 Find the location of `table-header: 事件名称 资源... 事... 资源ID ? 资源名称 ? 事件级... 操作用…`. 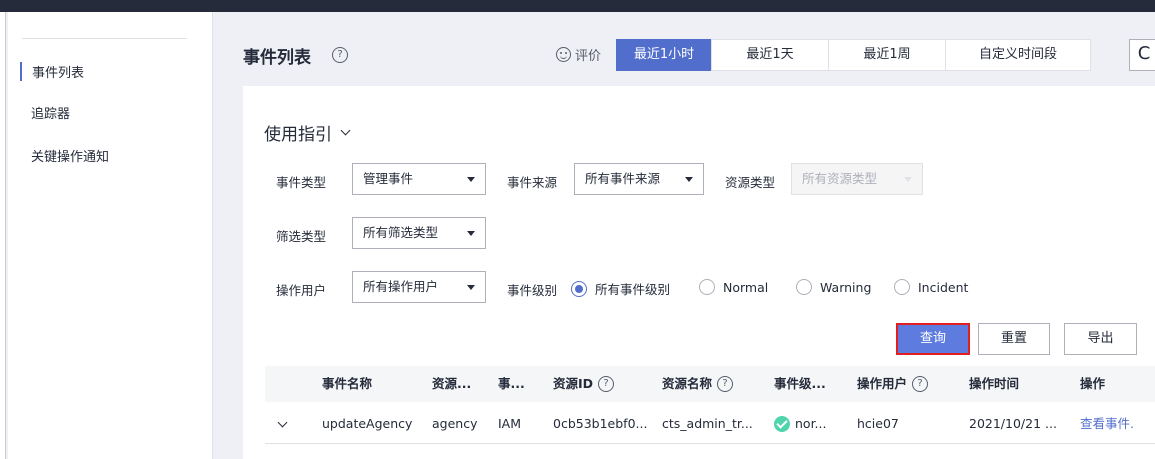

table-header: 事件名称 资源... 事... 资源ID ? 资源名称 ? 事件级... 操作用… is located at coordinates (710, 384).